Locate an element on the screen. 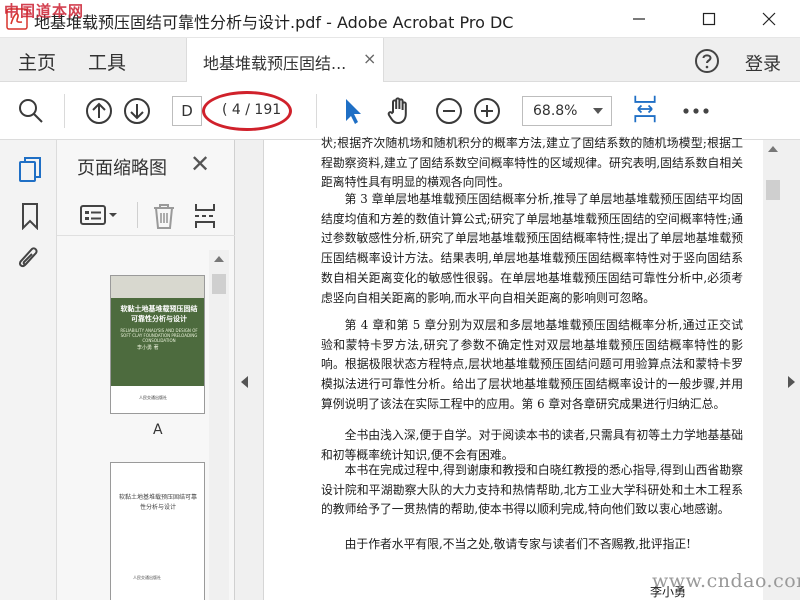  paragraph: 由于作者水平有限,不当之处,敬请专家与读者们不吝赐教,批评指正! is located at coordinates (517, 544).